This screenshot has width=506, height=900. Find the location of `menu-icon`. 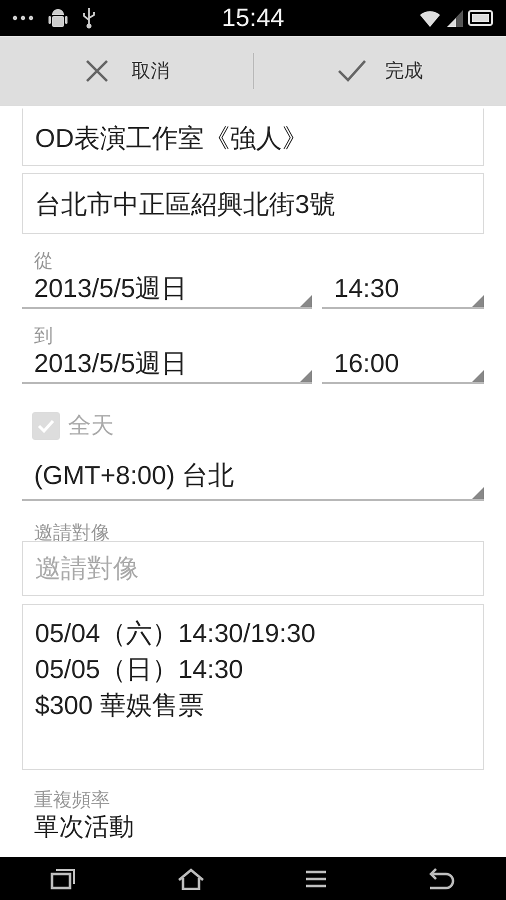

menu-icon is located at coordinates (316, 878).